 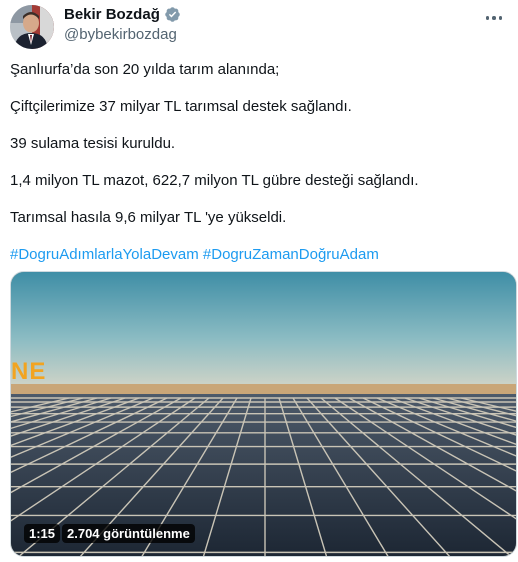 I want to click on author-handle: @bybekirbozdag, so click(x=120, y=34).